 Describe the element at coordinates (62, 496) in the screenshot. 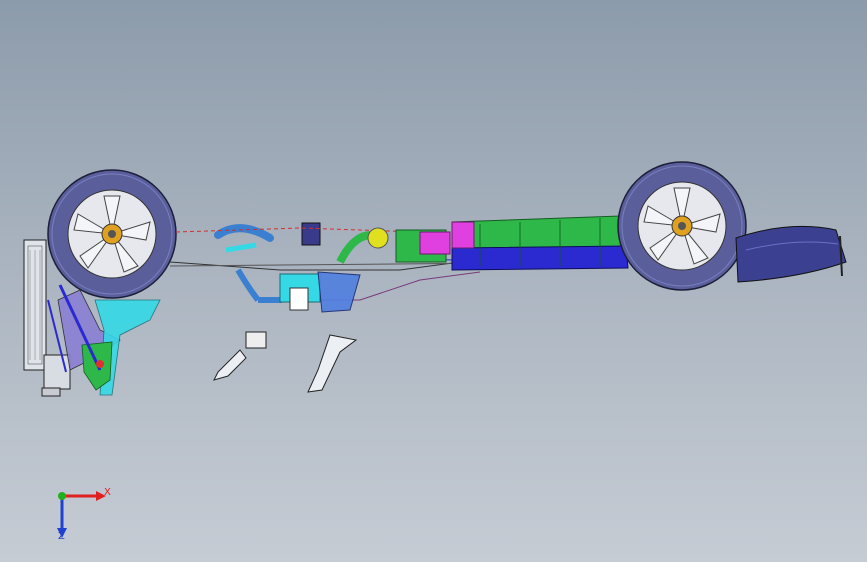

I see `y-axis-dot` at that location.